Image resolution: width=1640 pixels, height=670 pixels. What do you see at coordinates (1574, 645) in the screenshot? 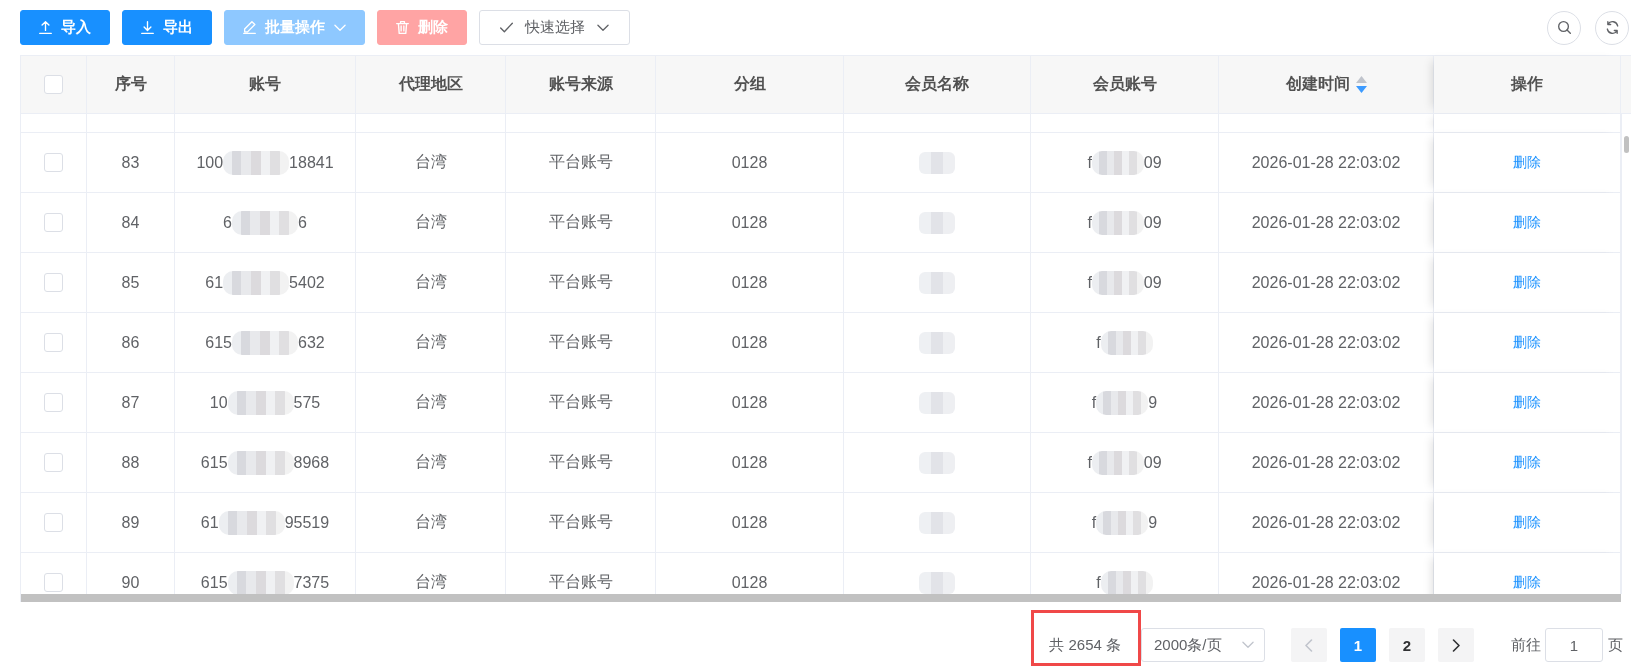
I see `page-jump-input: 1` at bounding box center [1574, 645].